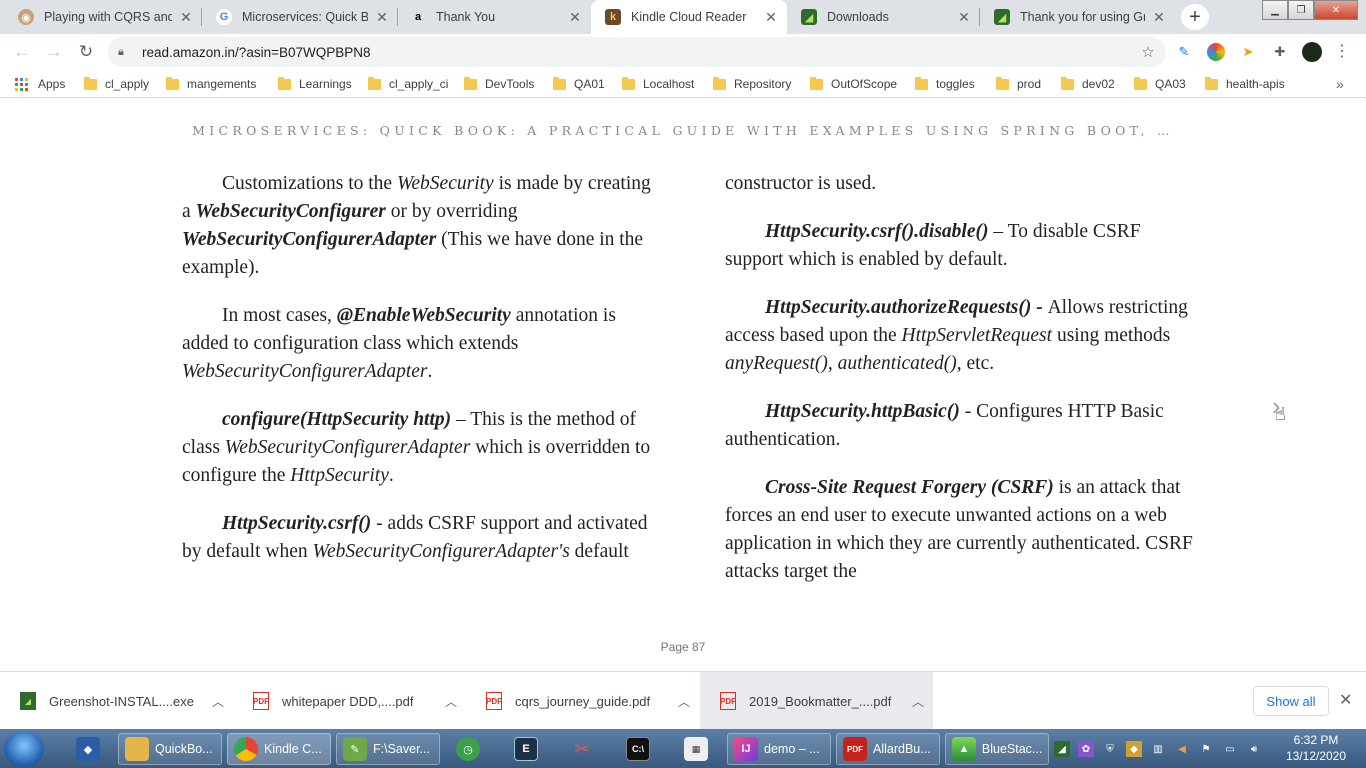 This screenshot has height=768, width=1366. I want to click on bookmark-label: Localhost, so click(669, 84).